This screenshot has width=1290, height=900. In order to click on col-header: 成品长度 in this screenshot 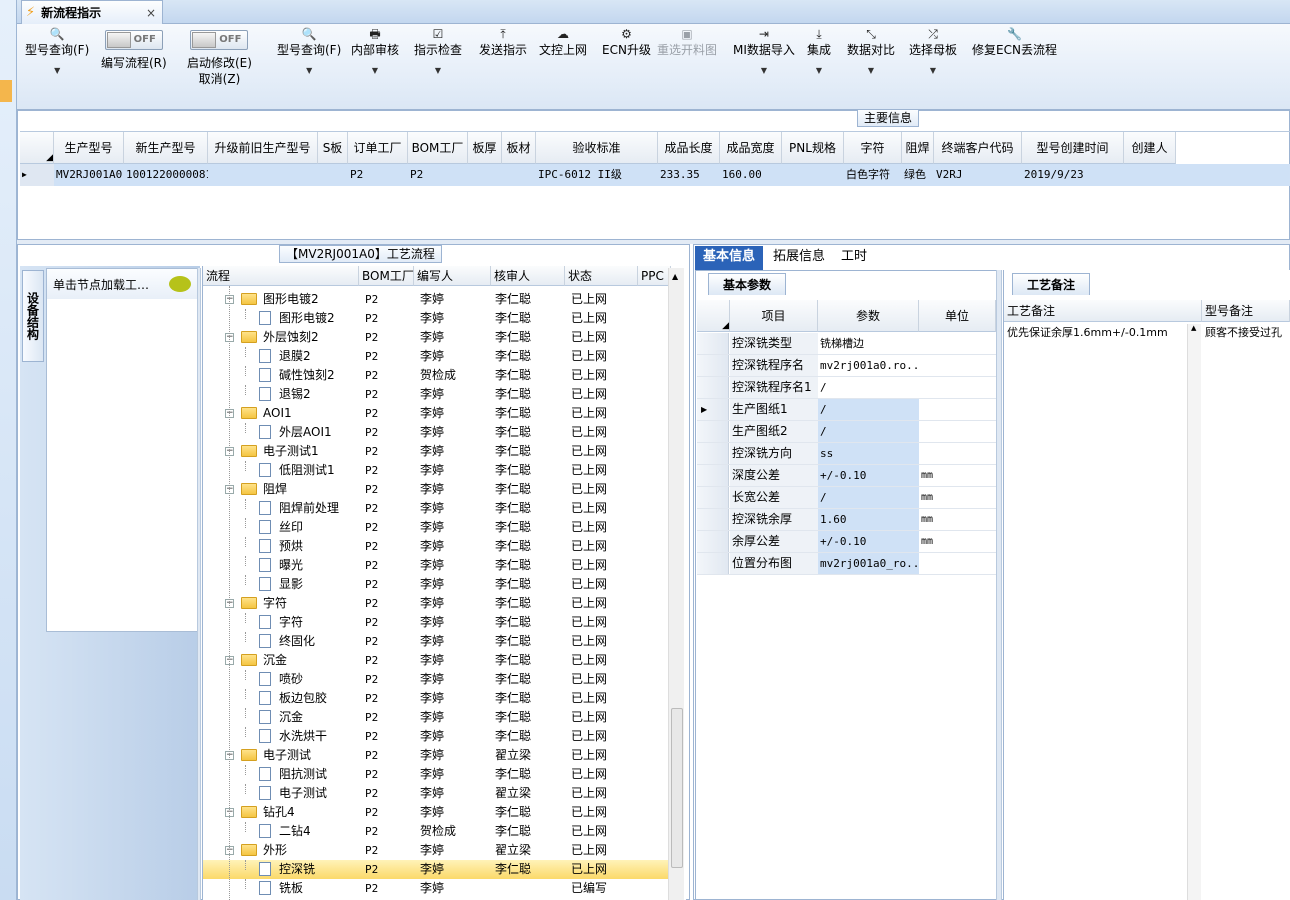, I will do `click(689, 148)`.